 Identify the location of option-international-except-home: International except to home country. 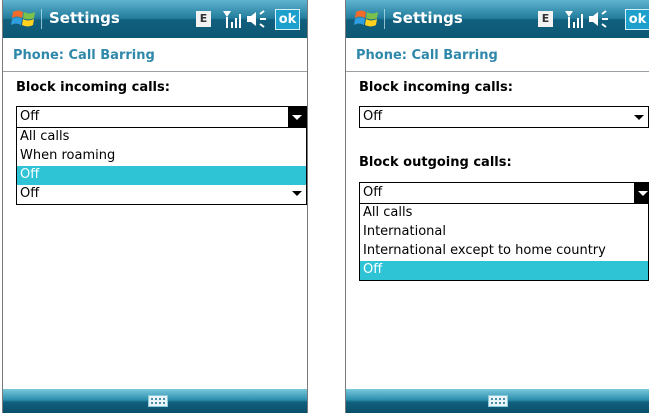
(504, 251).